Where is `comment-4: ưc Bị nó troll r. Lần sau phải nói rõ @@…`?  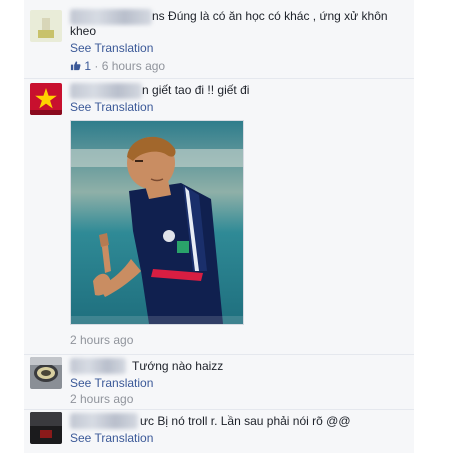 comment-4: ưc Bị nó troll r. Lần sau phải nói rõ @@… is located at coordinates (219, 431).